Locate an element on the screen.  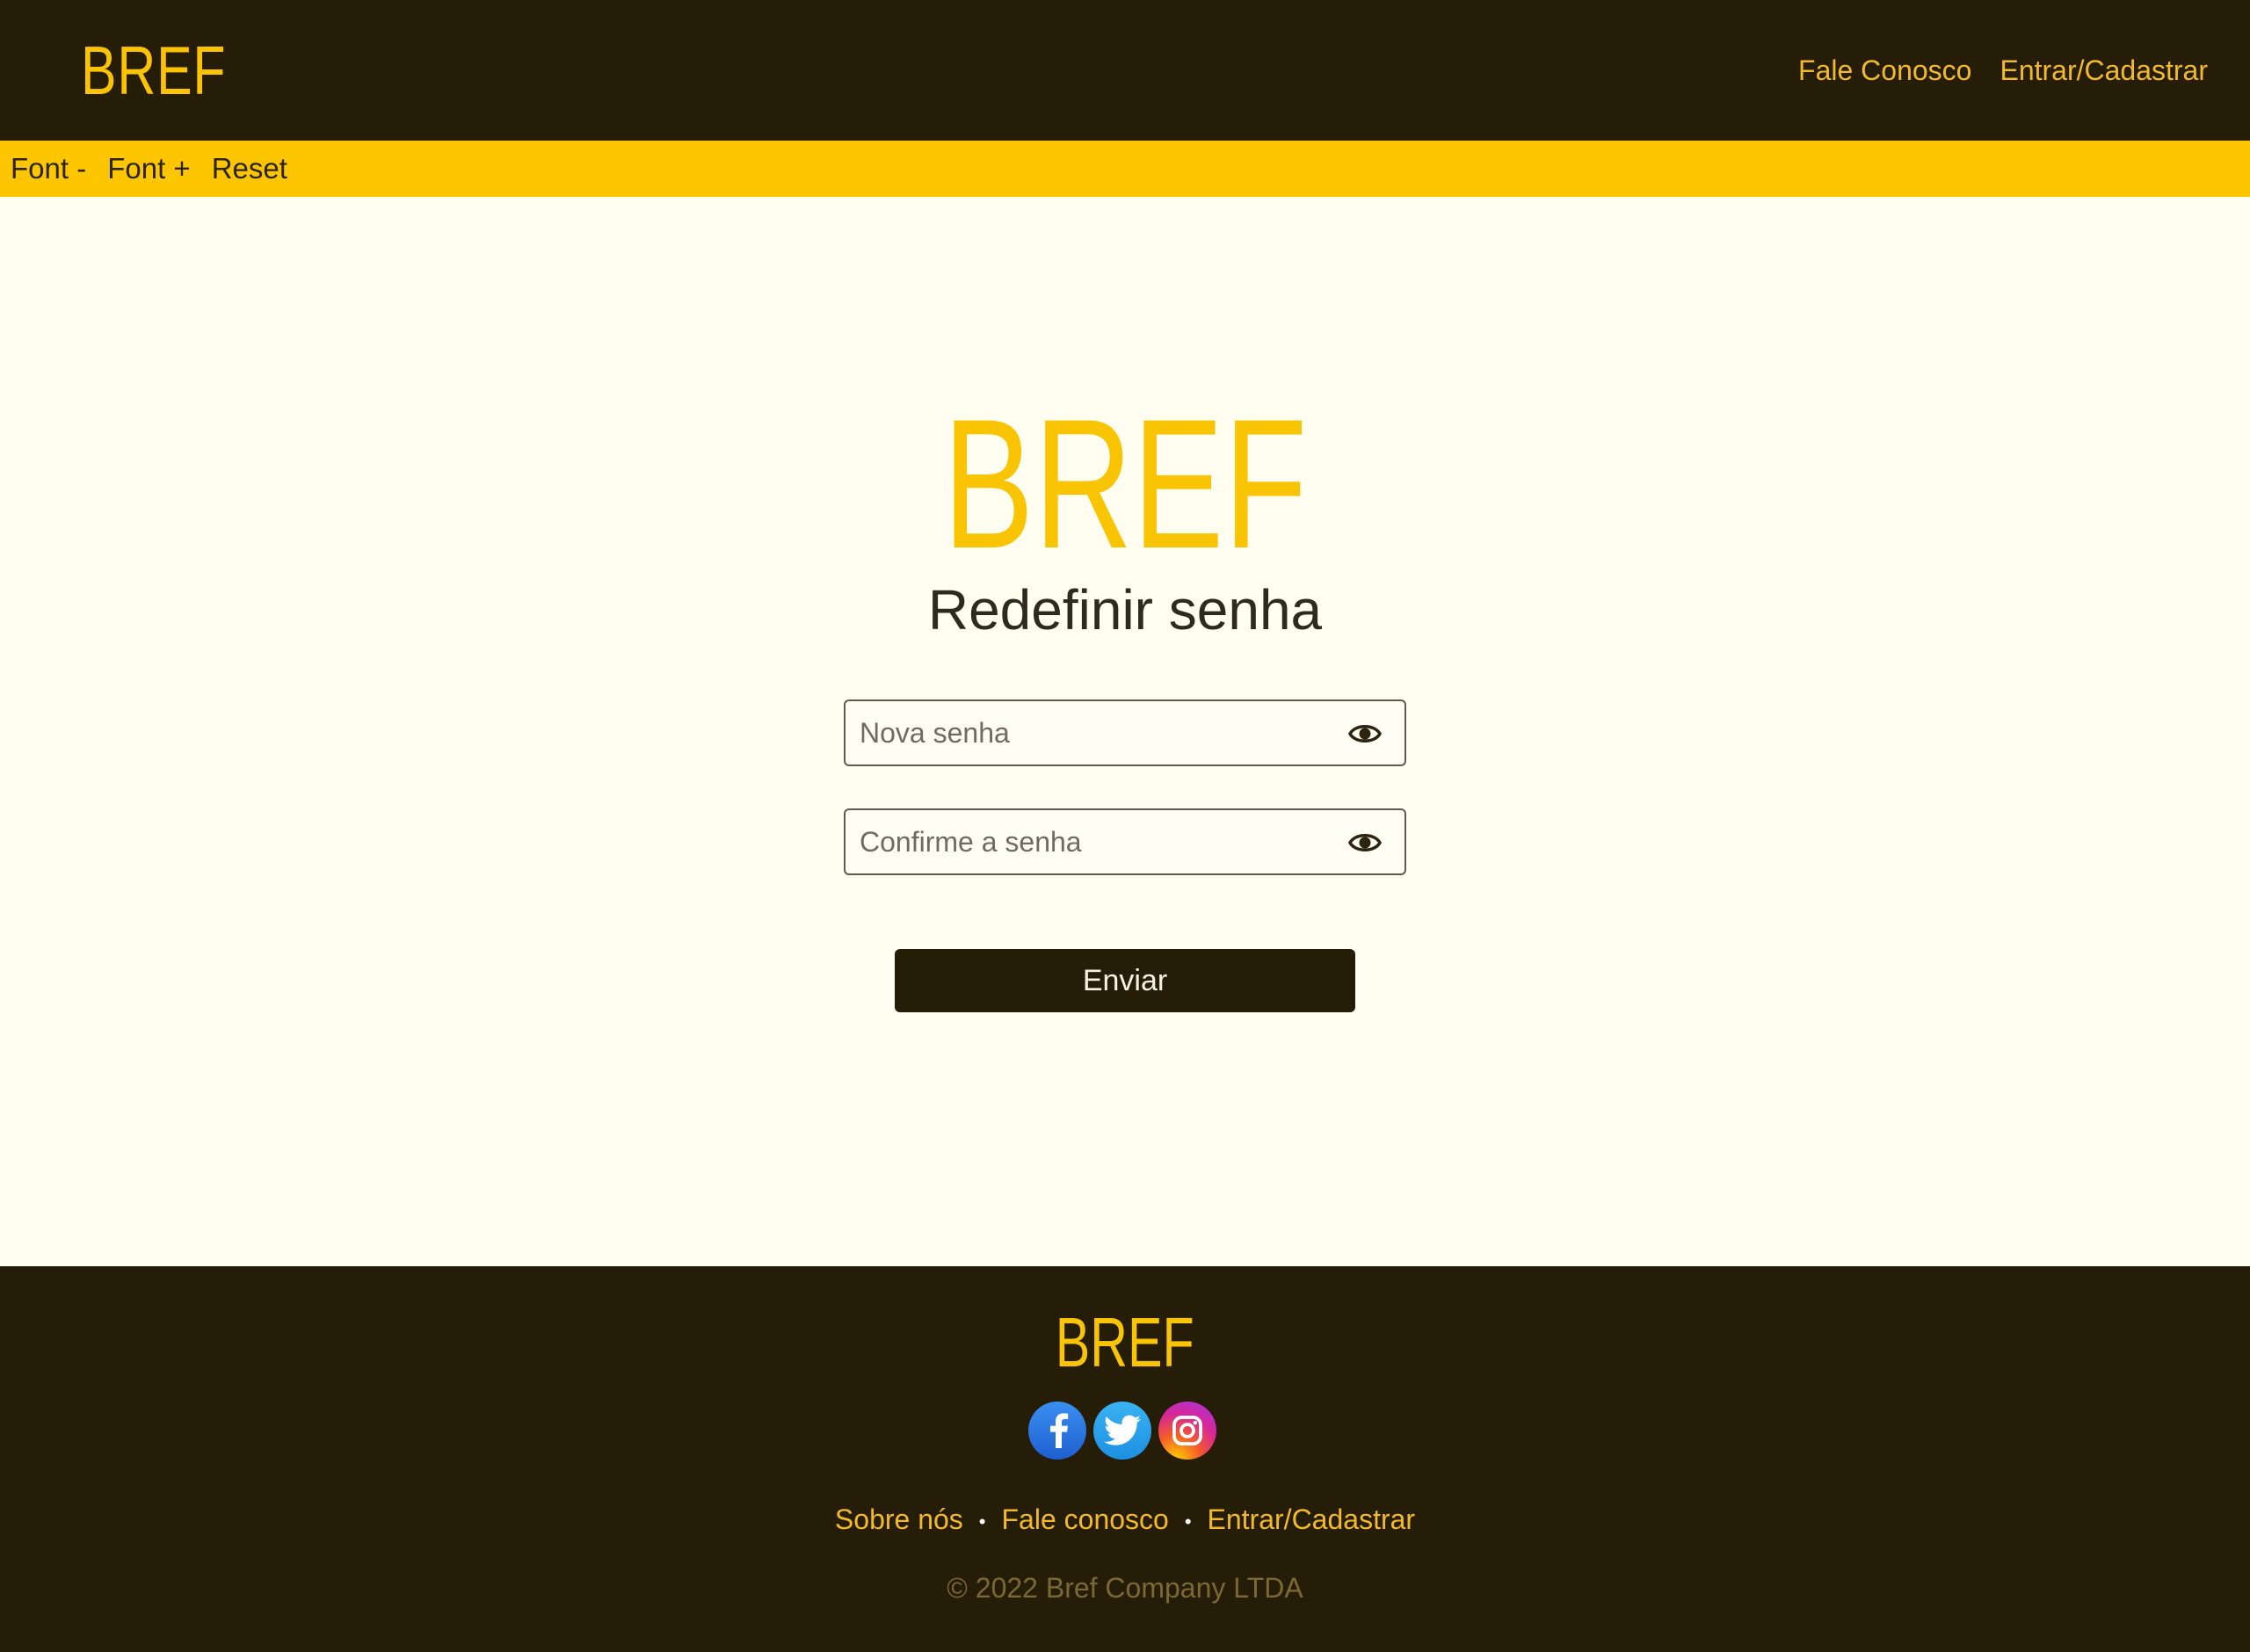
instagram-icon is located at coordinates (1187, 1431).